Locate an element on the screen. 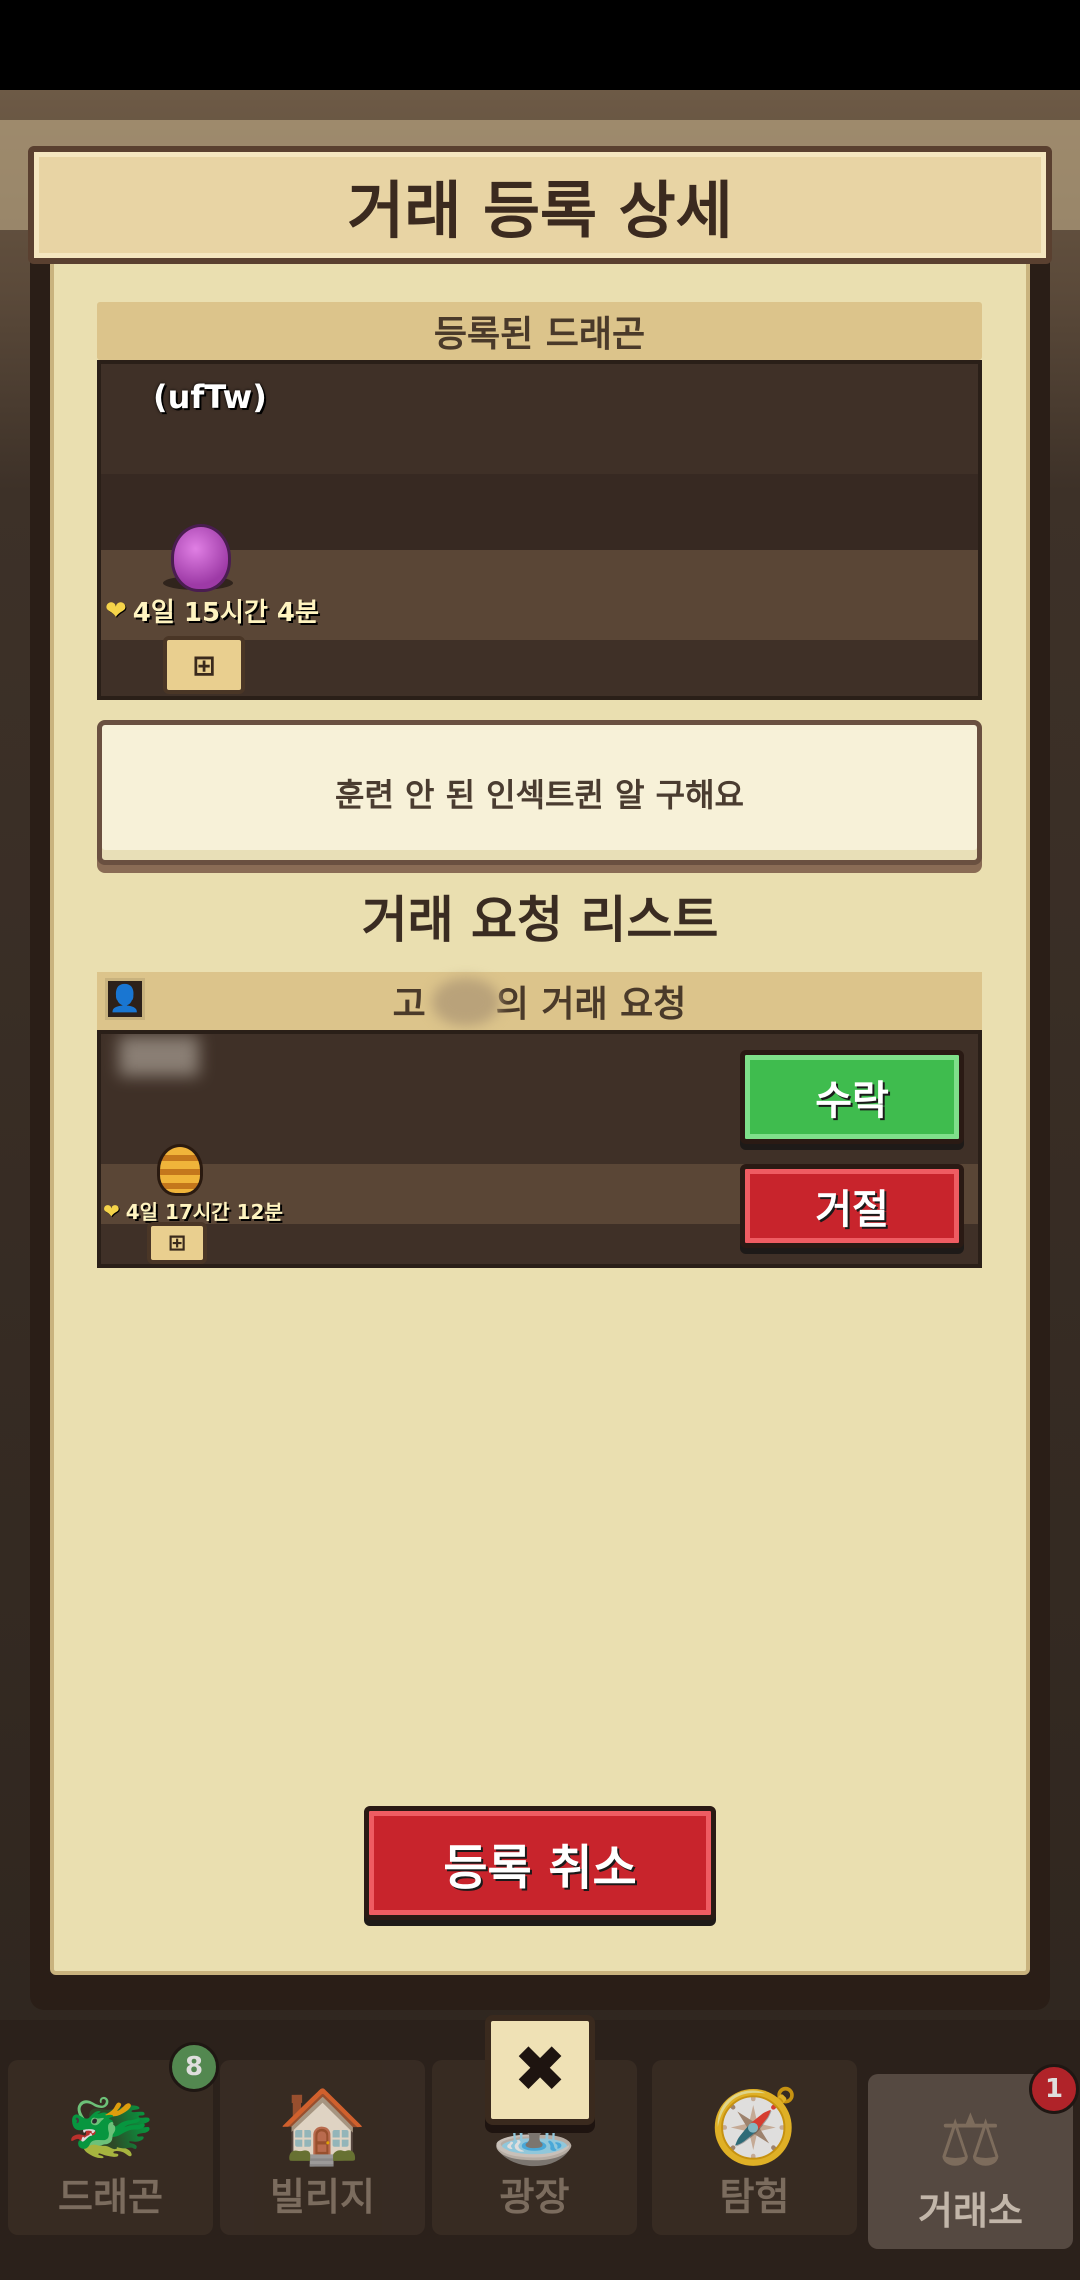  request-time-text: 4일 17시간 12분 is located at coordinates (204, 1212).